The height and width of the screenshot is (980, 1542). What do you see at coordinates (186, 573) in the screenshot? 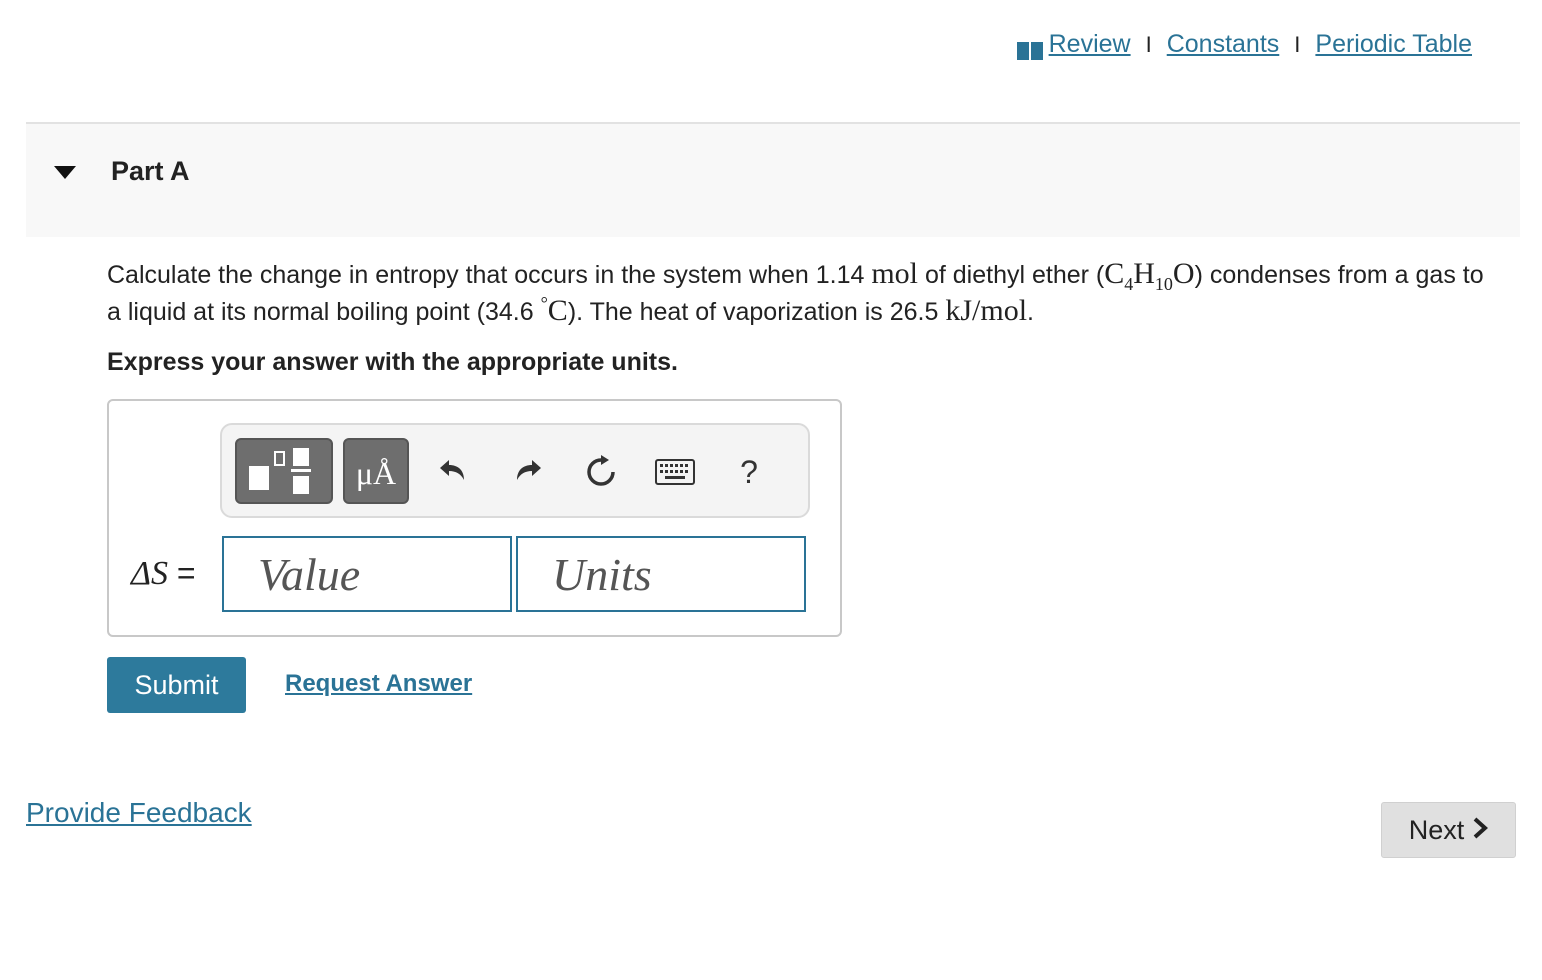
I see `equals-sign: =` at bounding box center [186, 573].